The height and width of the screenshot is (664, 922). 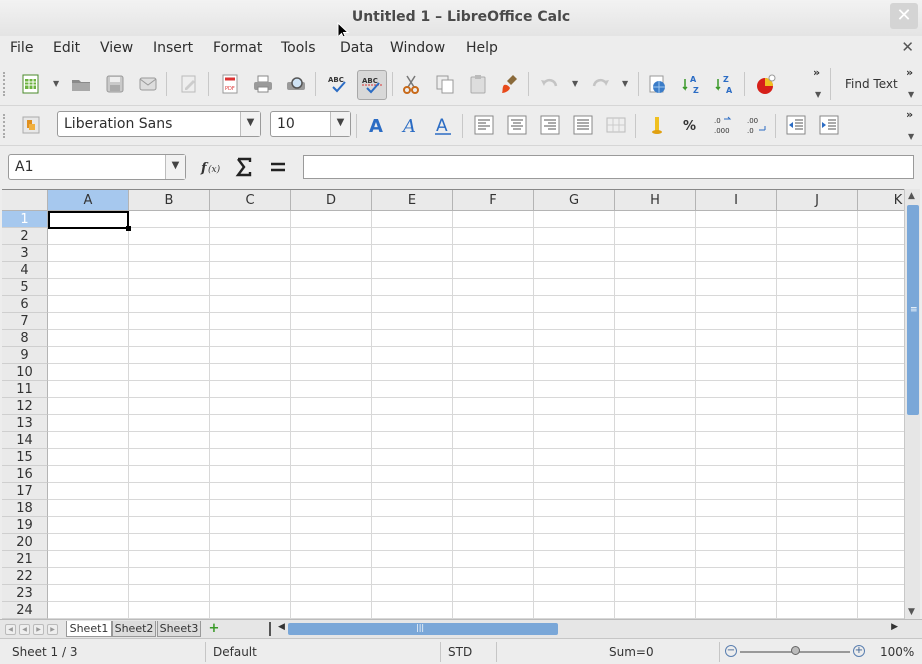 I want to click on sheet-tab-sheet1: Sheet1, so click(x=89, y=629).